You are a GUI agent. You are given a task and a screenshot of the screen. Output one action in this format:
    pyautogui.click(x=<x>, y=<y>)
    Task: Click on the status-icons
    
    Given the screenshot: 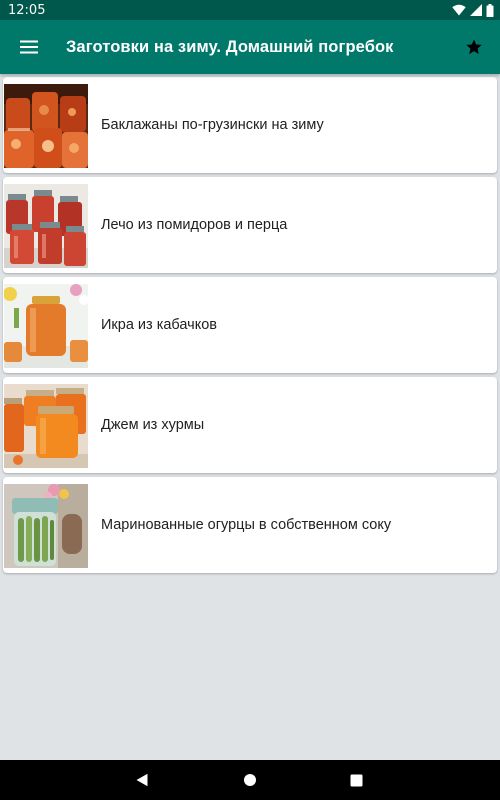 What is the action you would take?
    pyautogui.click(x=473, y=10)
    